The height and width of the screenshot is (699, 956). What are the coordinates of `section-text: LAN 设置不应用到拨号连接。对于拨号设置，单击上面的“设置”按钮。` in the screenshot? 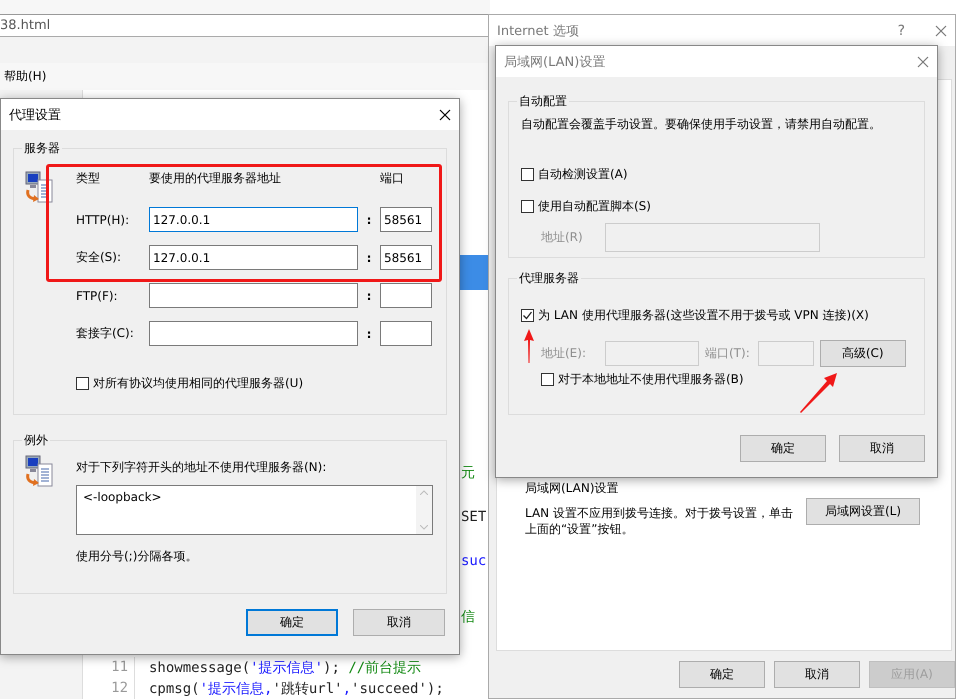 It's located at (659, 521).